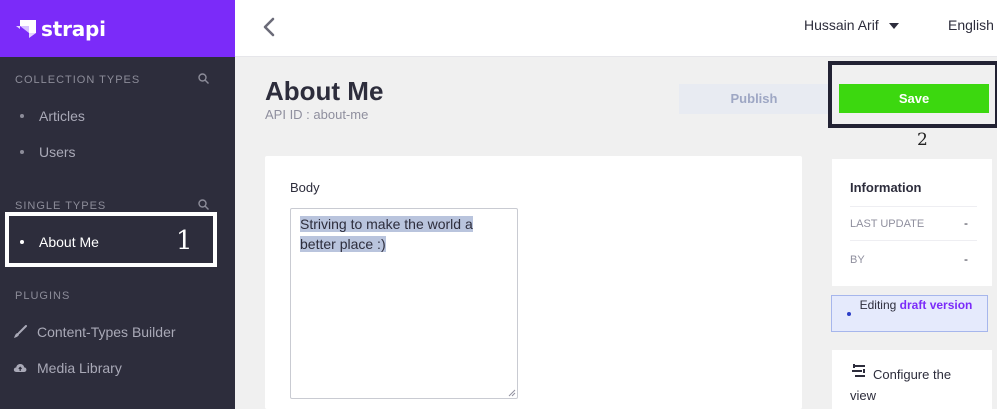  What do you see at coordinates (849, 314) in the screenshot?
I see `status-dot-icon` at bounding box center [849, 314].